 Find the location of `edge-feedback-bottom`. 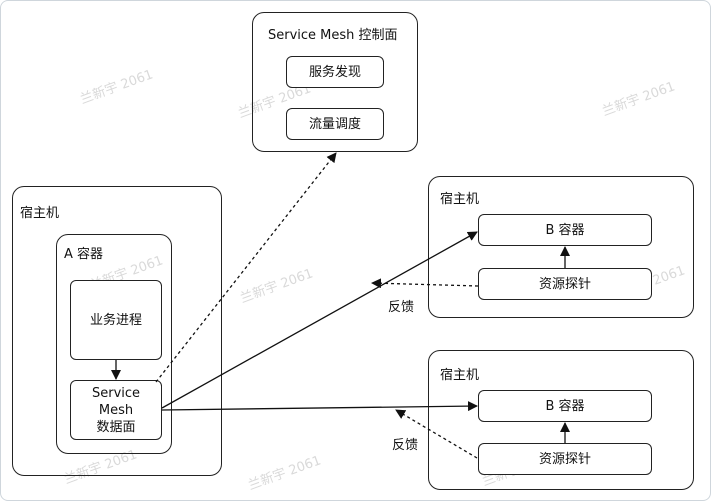

edge-feedback-bottom is located at coordinates (436, 434).